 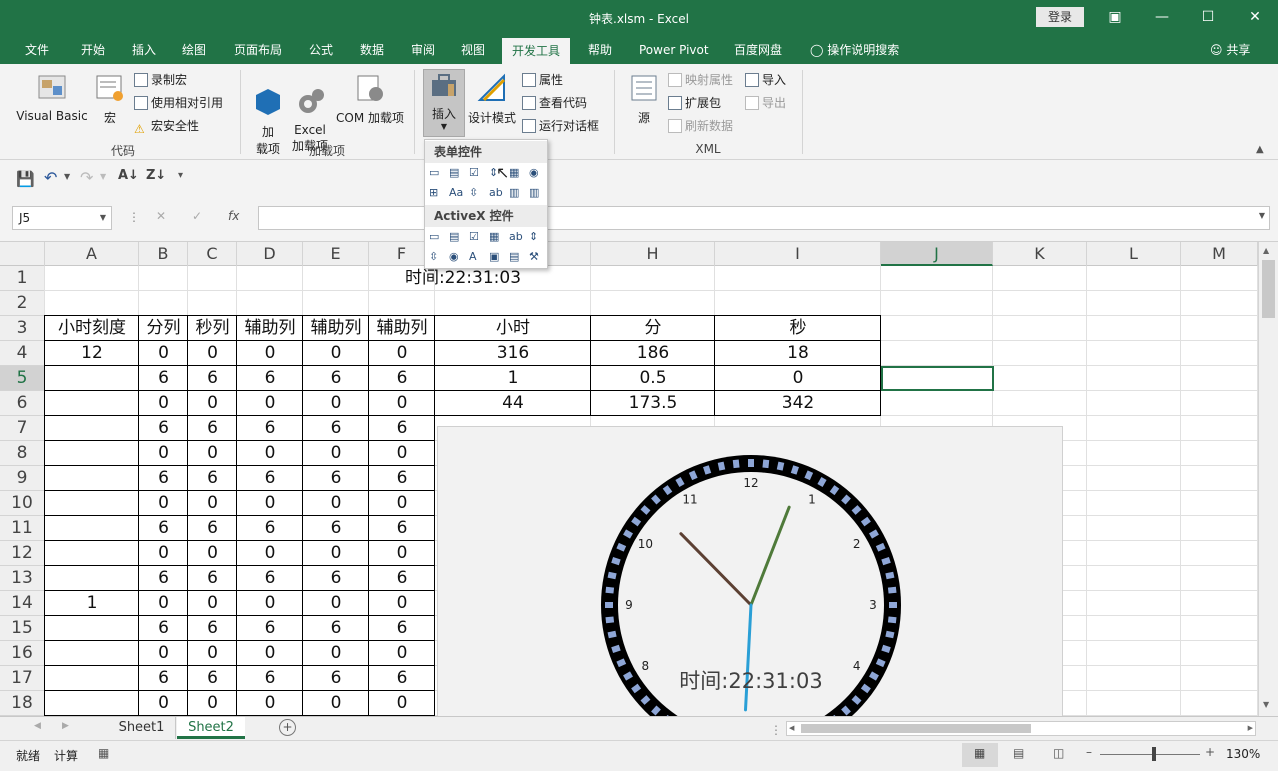 What do you see at coordinates (513, 378) in the screenshot?
I see `cell: 1` at bounding box center [513, 378].